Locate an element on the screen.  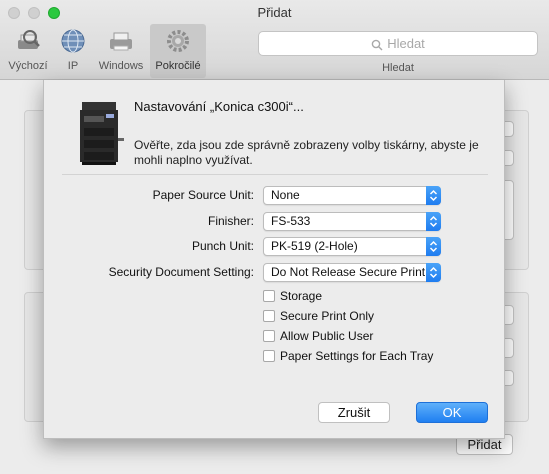
paper-source-label: Paper Source Unit: is located at coordinates (203, 195).